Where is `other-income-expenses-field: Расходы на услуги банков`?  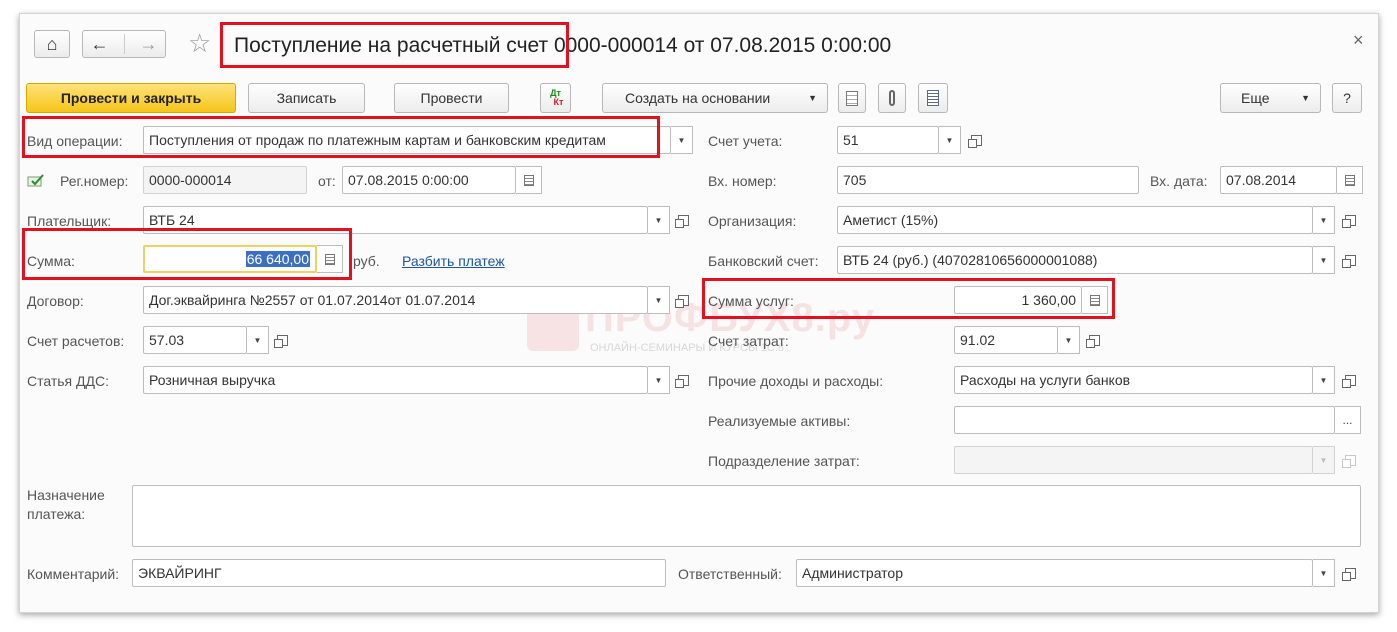
other-income-expenses-field: Расходы на услуги банков is located at coordinates (1133, 380).